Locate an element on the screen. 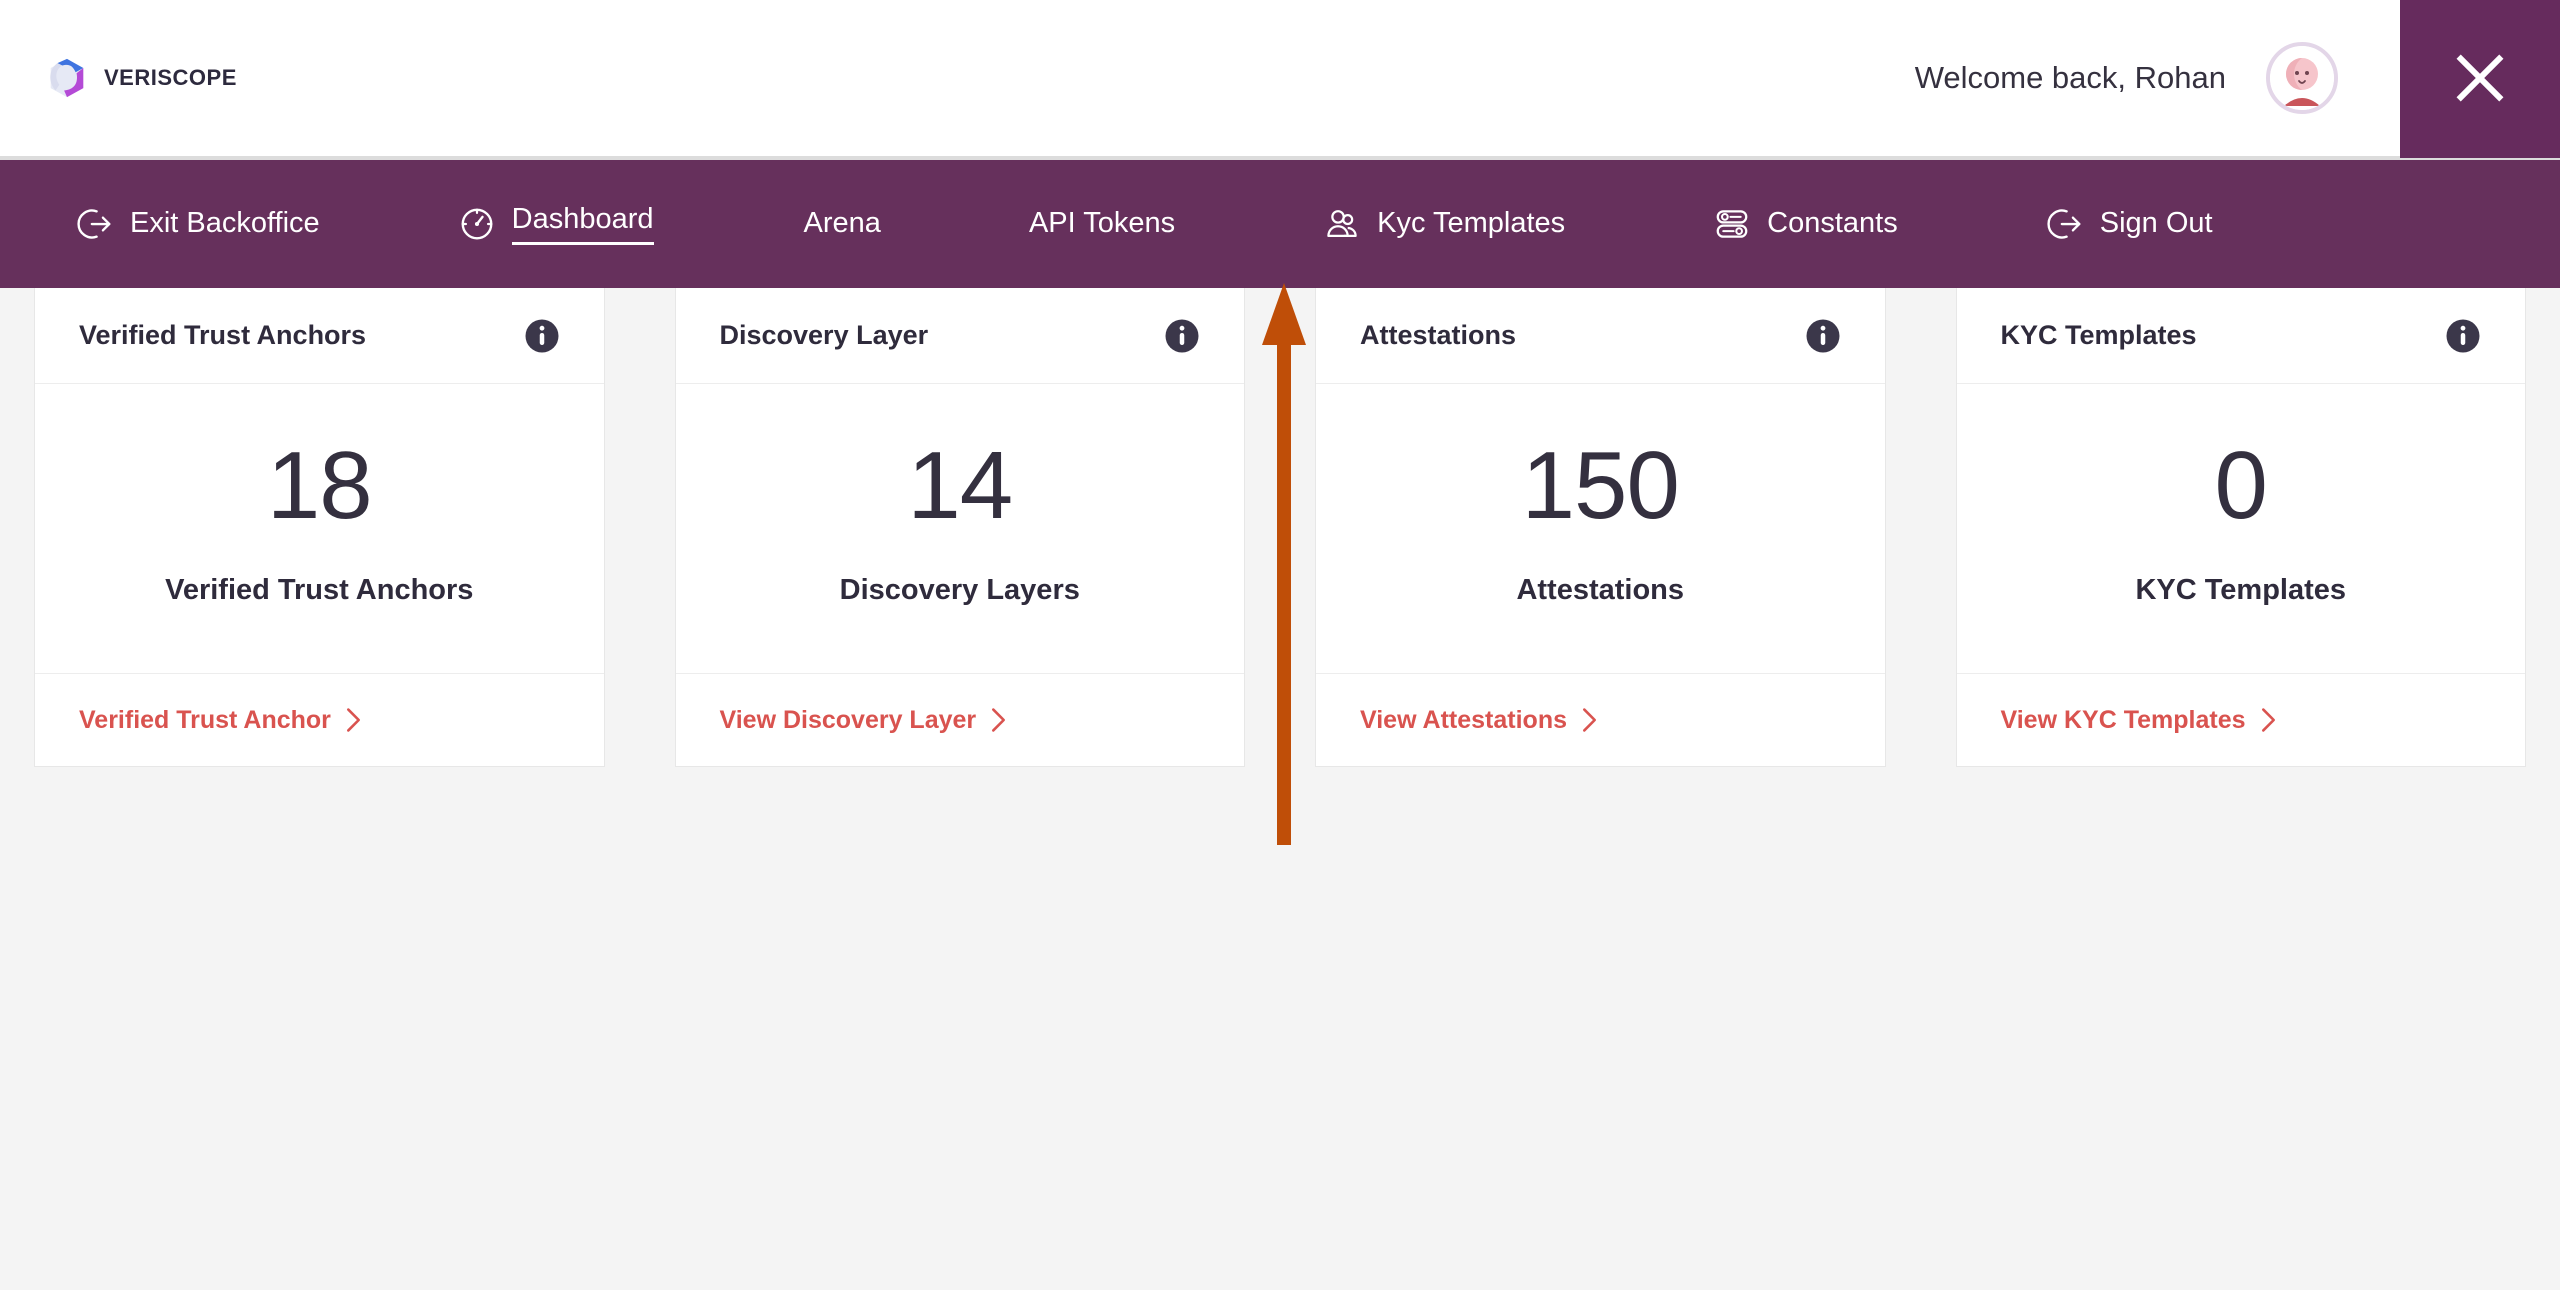 This screenshot has width=2560, height=1290. speedometer-icon is located at coordinates (477, 224).